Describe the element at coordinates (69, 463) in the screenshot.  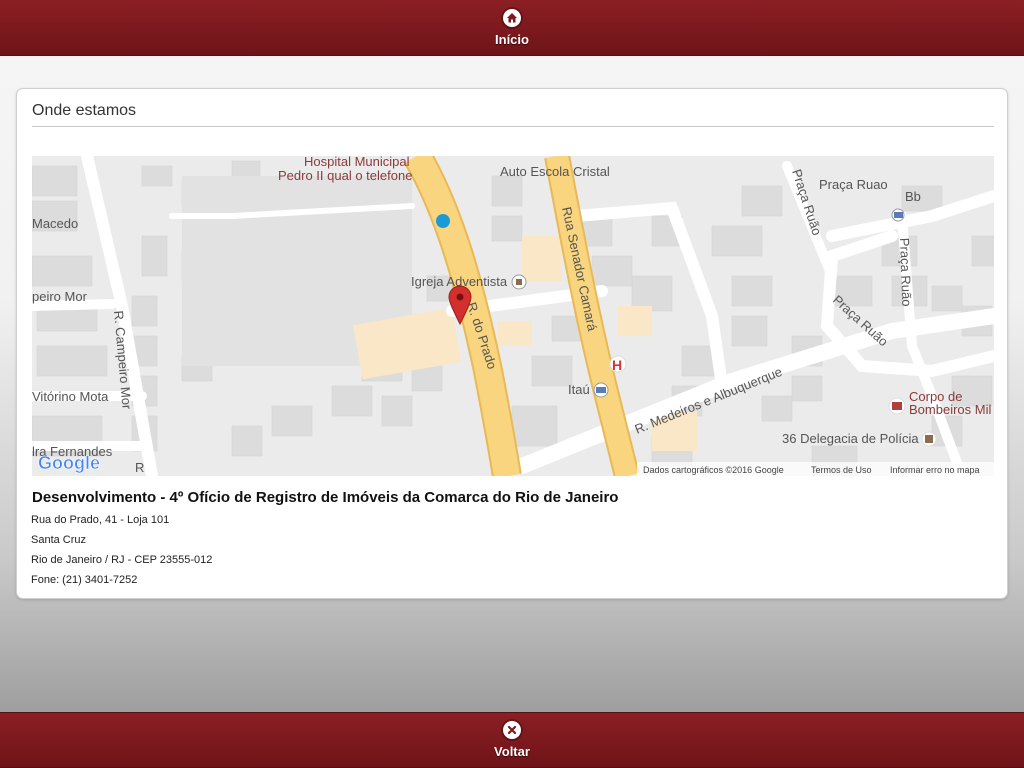
I see `google-logo: Google` at that location.